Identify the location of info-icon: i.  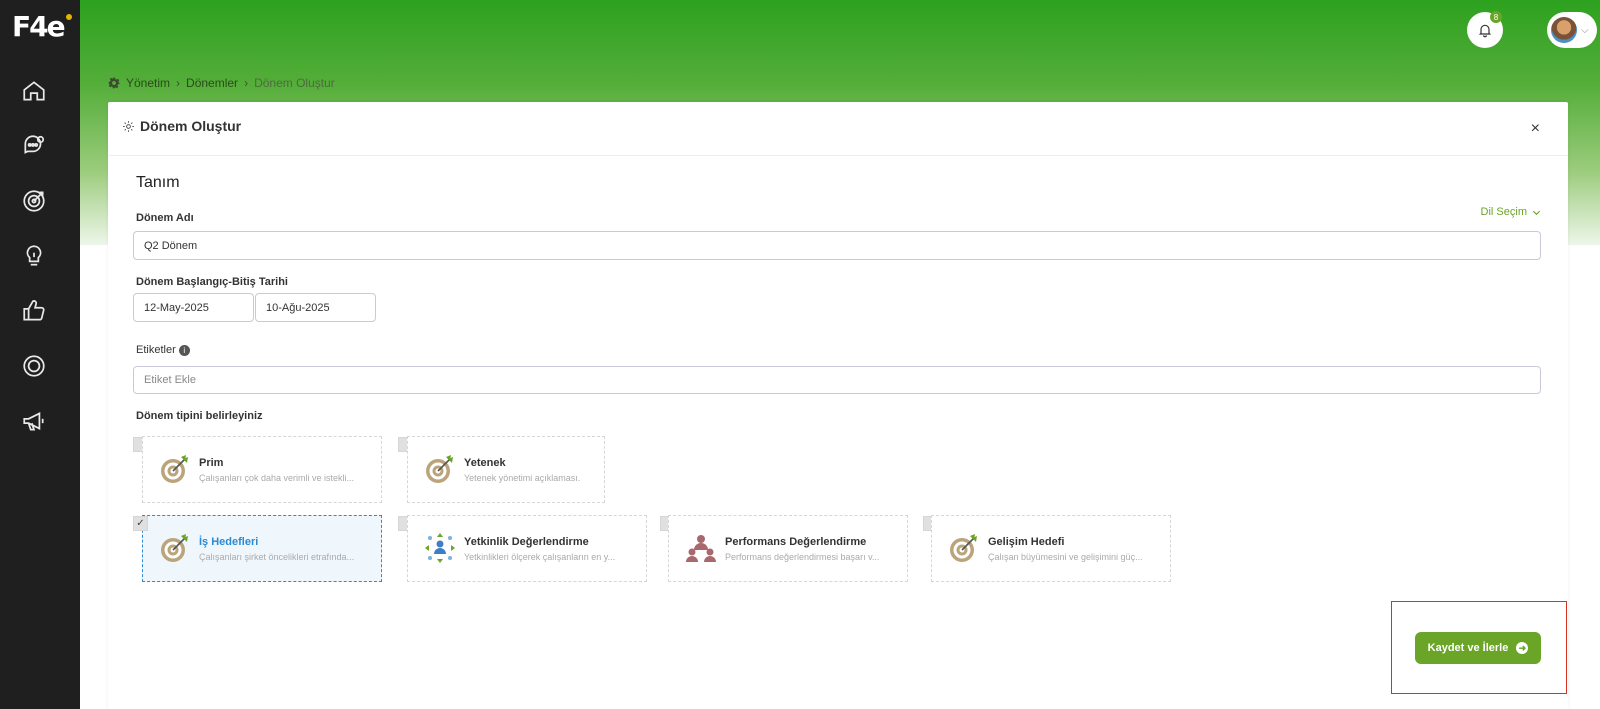
(184, 350).